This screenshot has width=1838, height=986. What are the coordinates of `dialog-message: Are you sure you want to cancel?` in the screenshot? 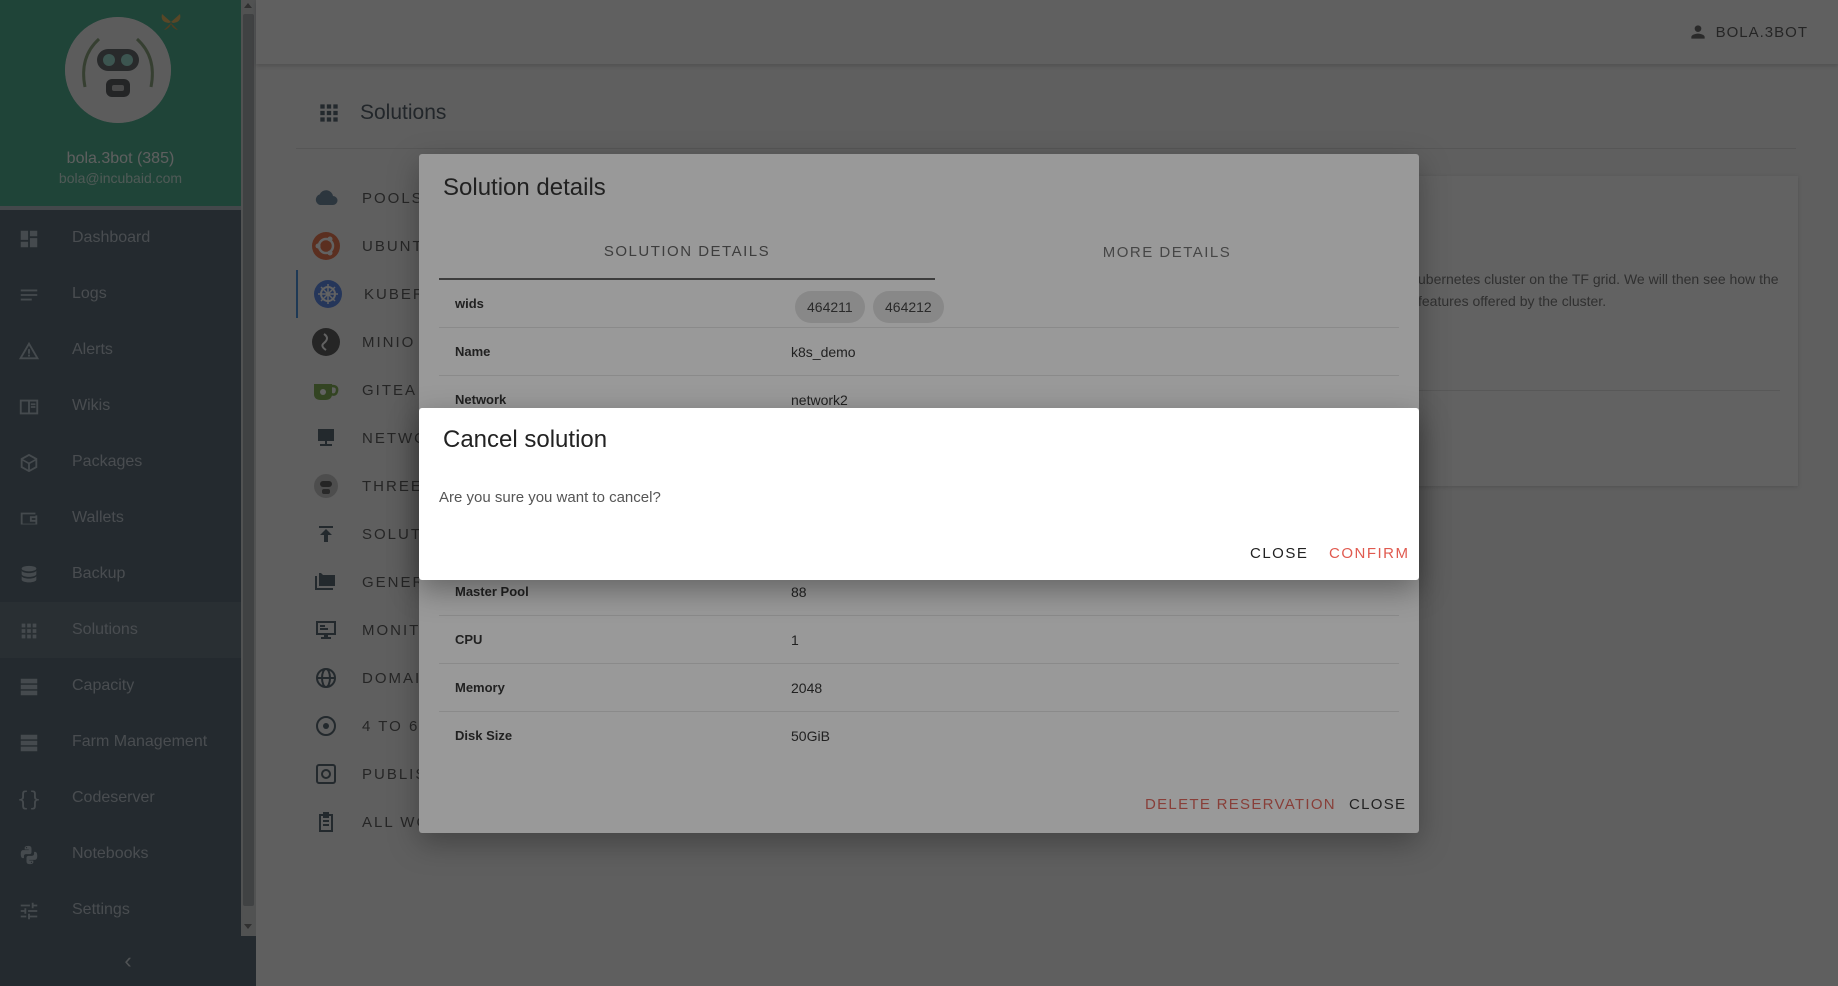 It's located at (550, 497).